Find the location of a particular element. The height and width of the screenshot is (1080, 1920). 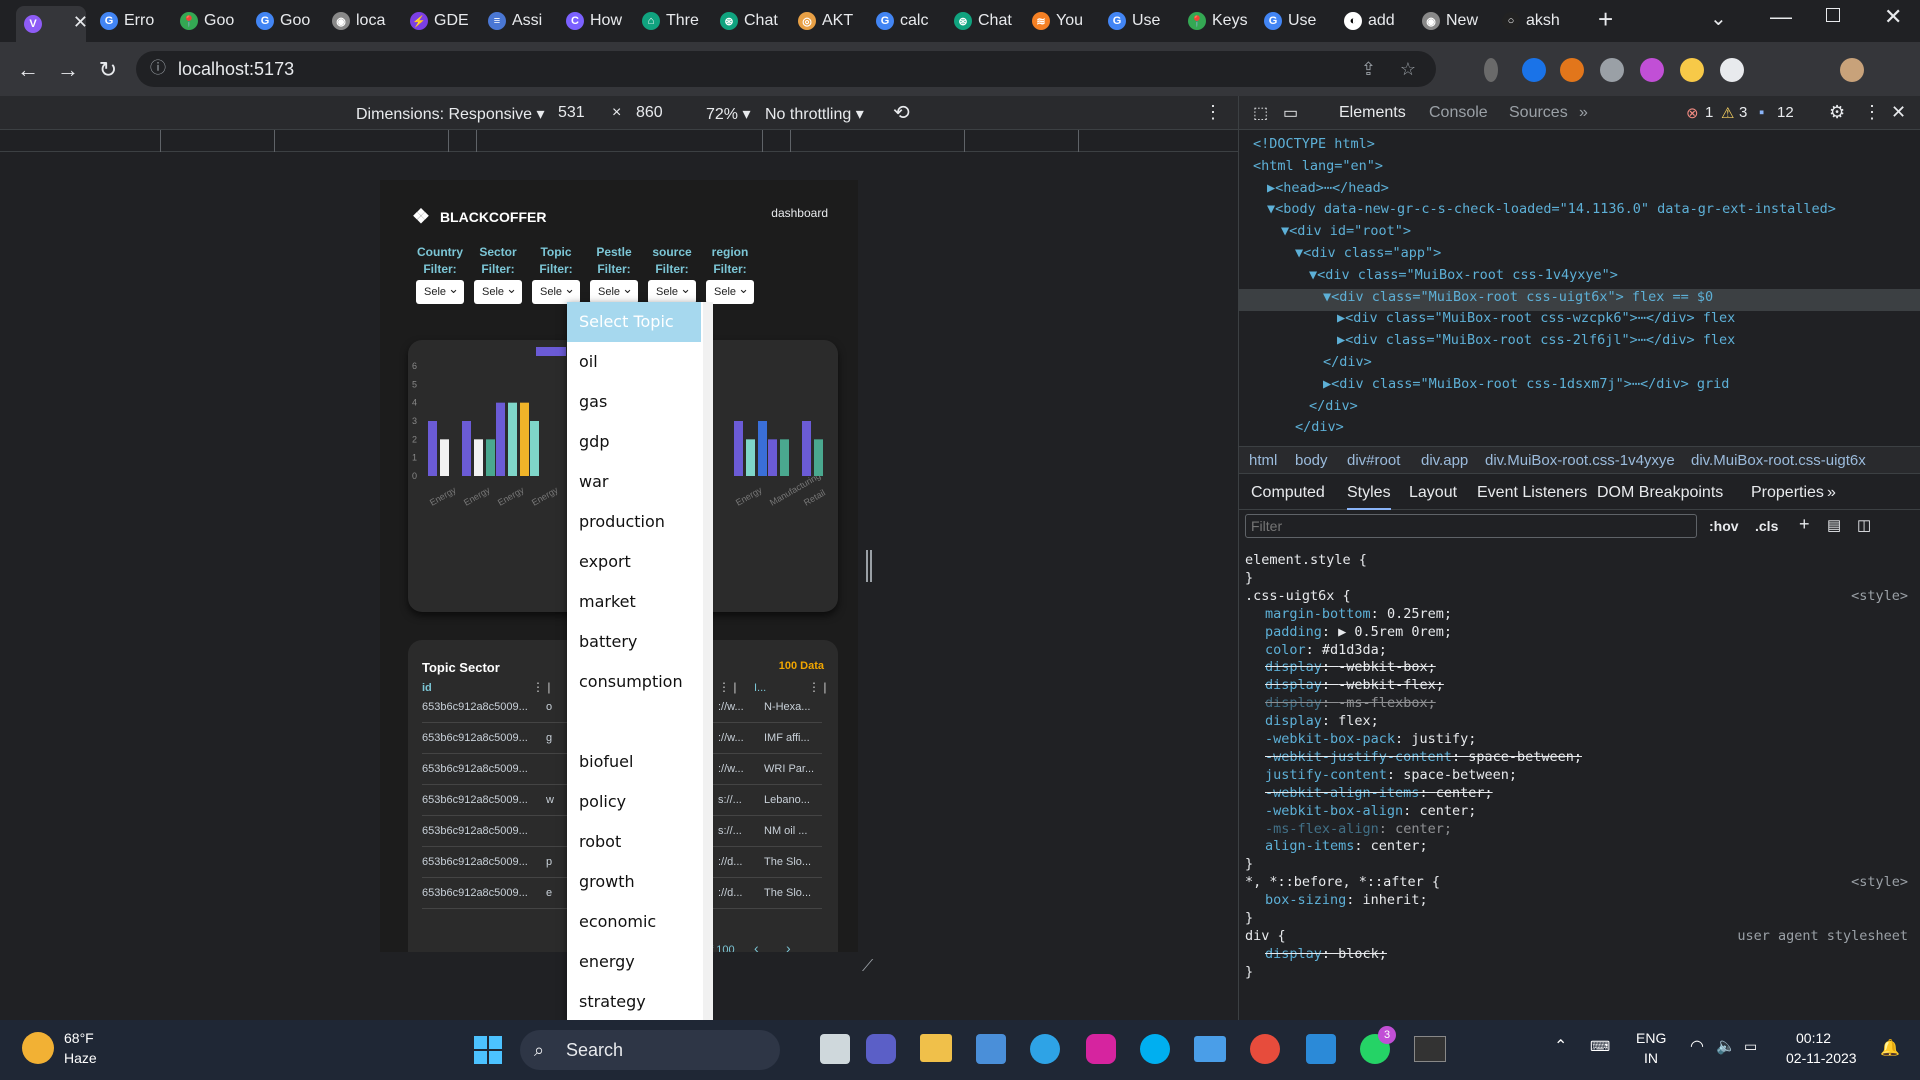

tab-search-chevron-icon: ⌄ is located at coordinates (1718, 18).